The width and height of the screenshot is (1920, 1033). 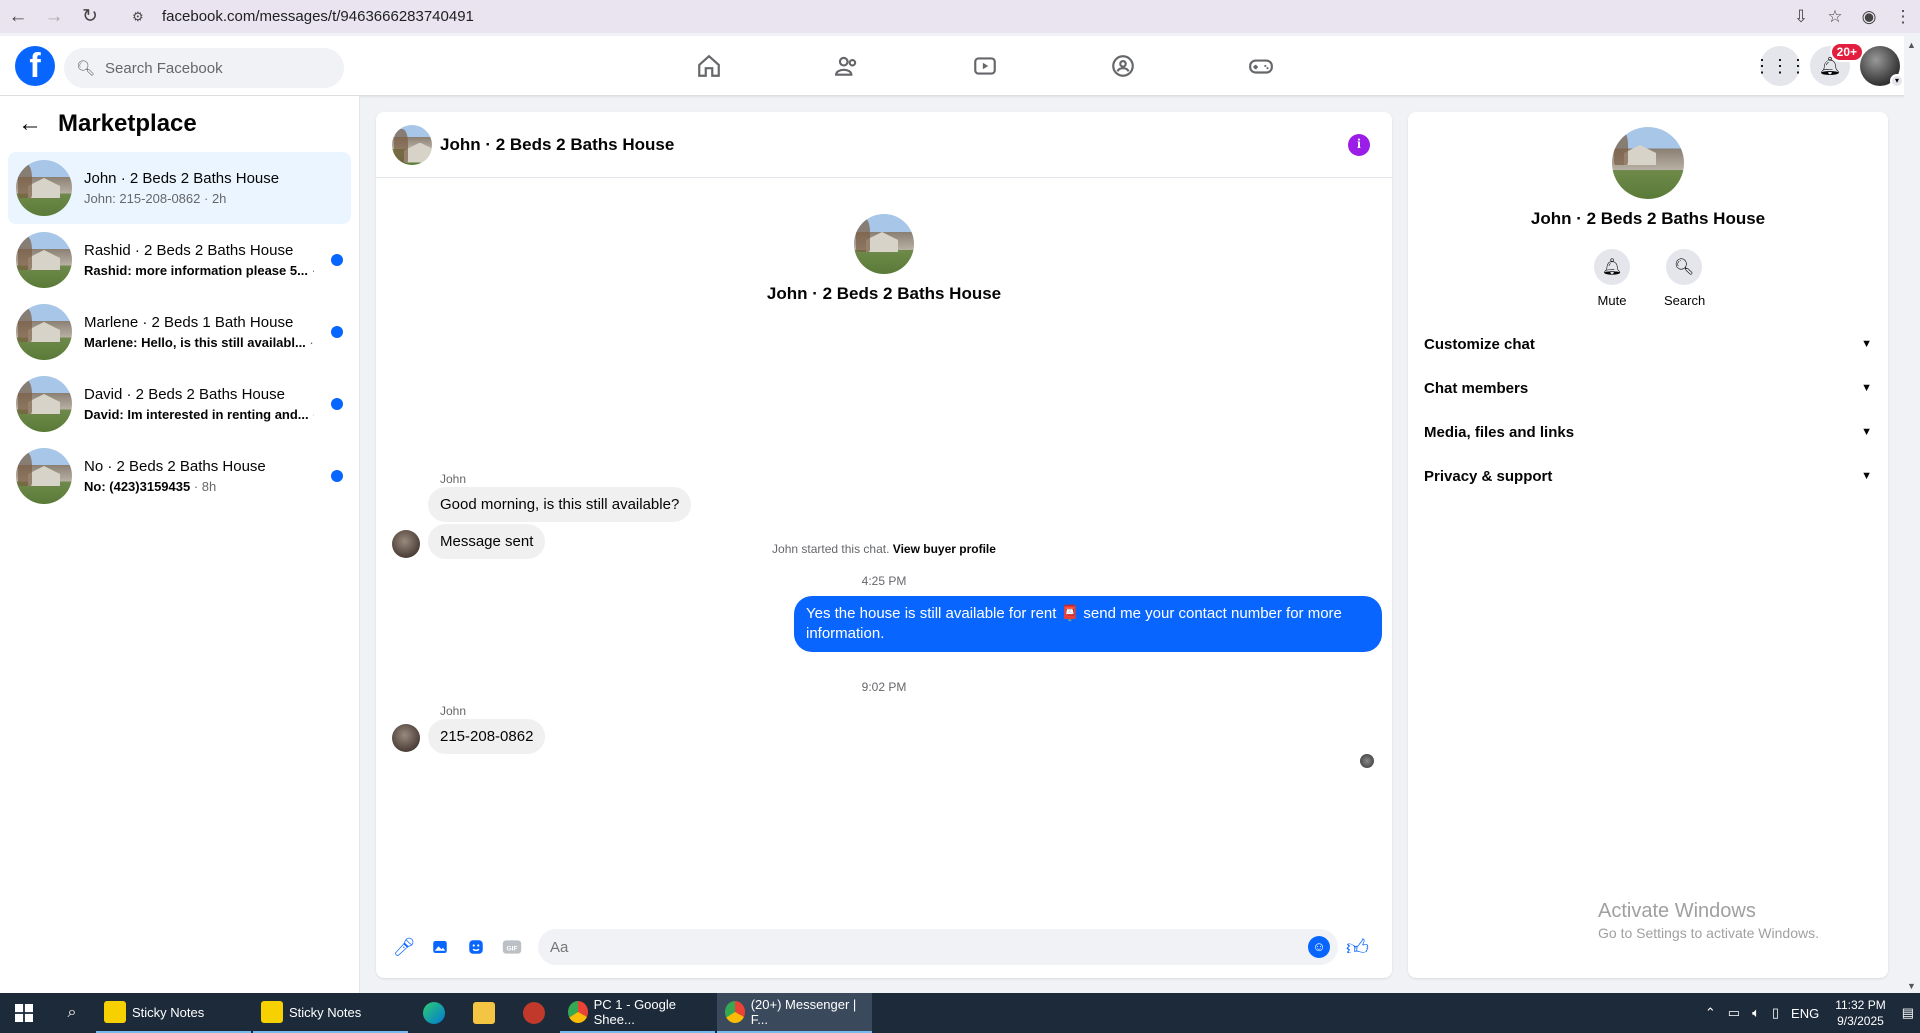 I want to click on menu-dots-icon: ⋮, so click(x=1903, y=17).